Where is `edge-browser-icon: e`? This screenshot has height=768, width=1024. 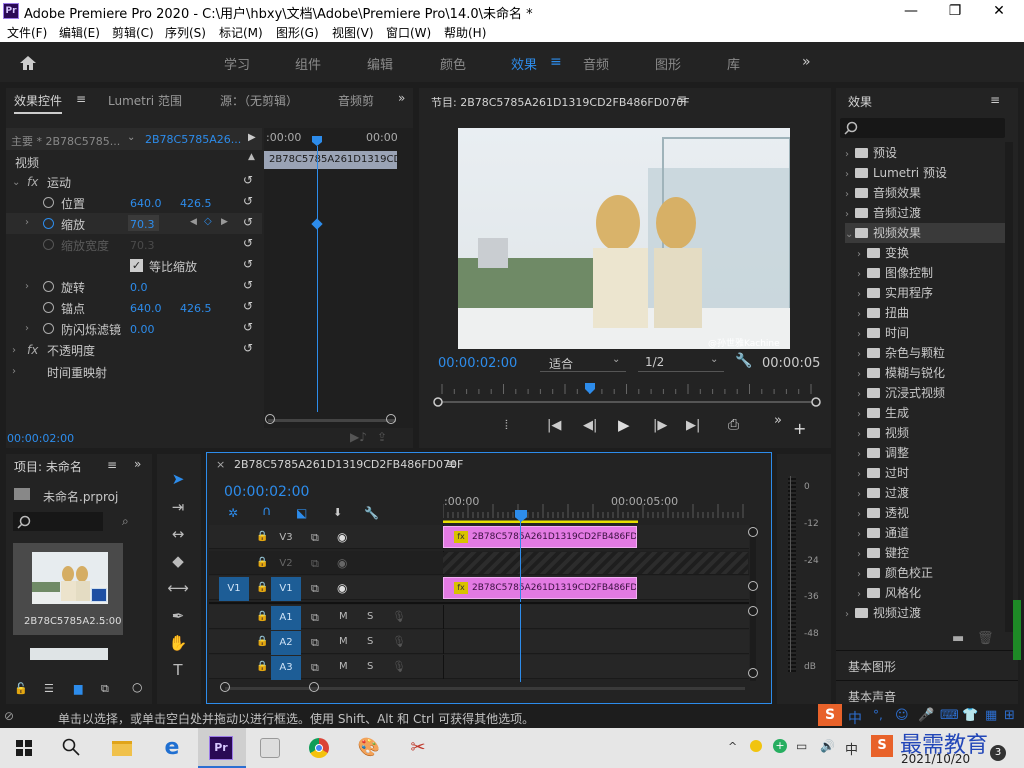 edge-browser-icon: e is located at coordinates (172, 748).